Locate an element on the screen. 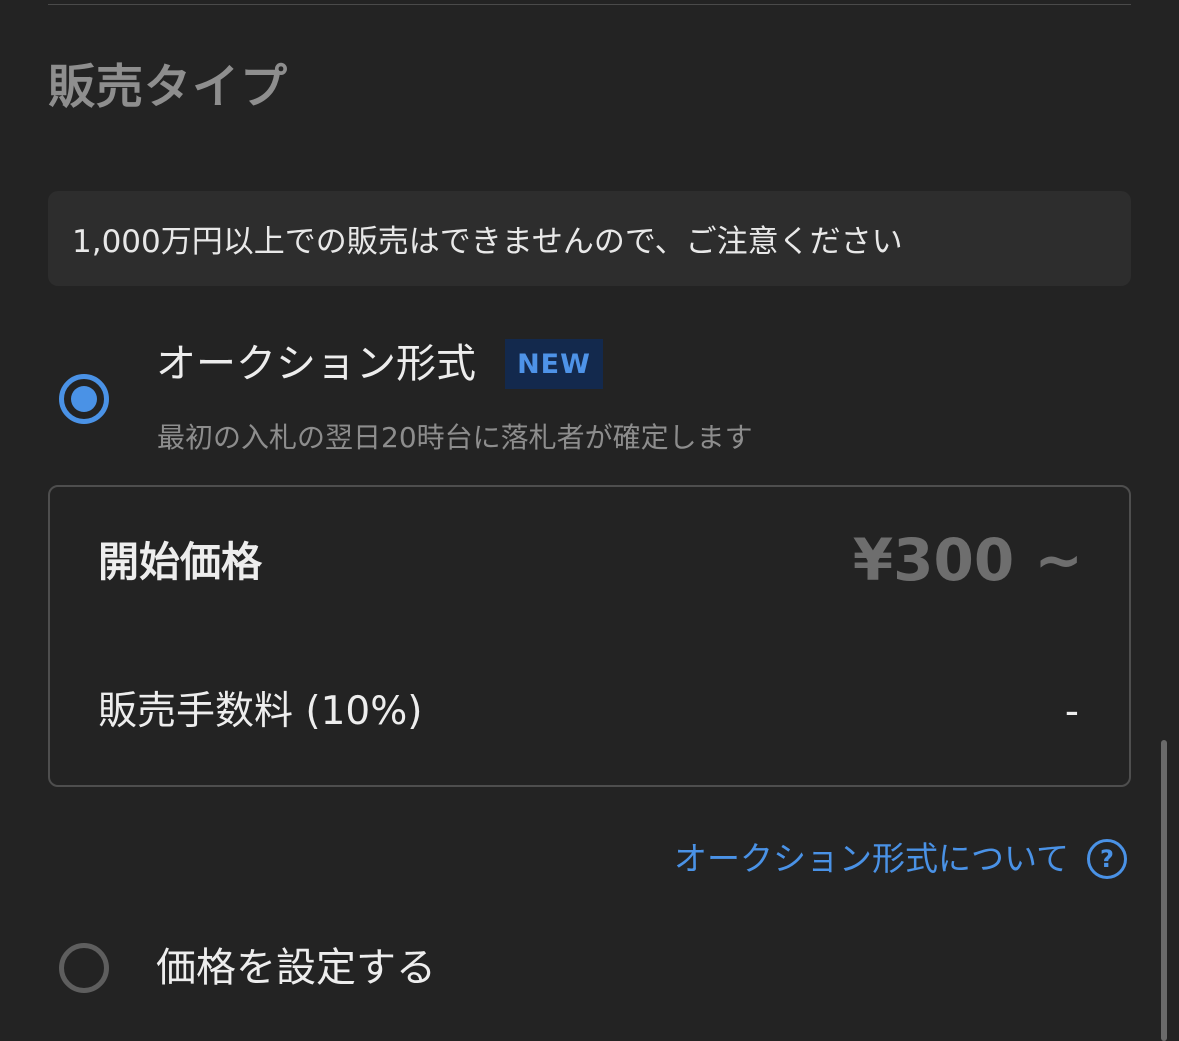 The width and height of the screenshot is (1179, 1041). new-badge: NEW is located at coordinates (554, 364).